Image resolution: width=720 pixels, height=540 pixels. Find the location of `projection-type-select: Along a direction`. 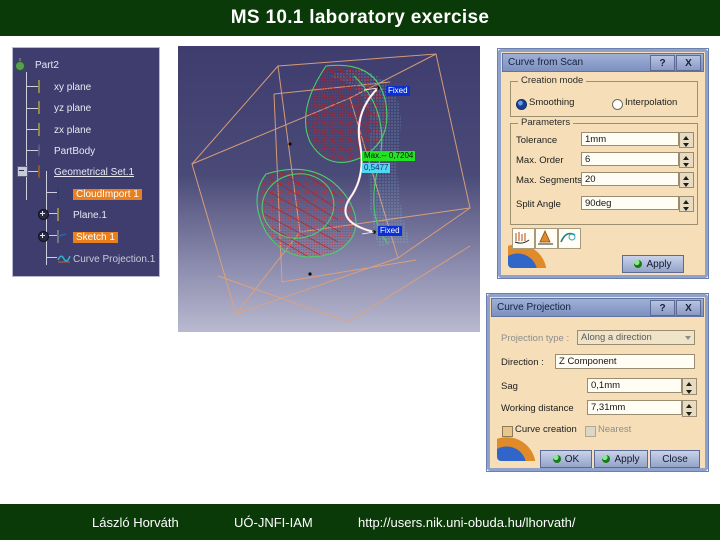

projection-type-select: Along a direction is located at coordinates (636, 337).